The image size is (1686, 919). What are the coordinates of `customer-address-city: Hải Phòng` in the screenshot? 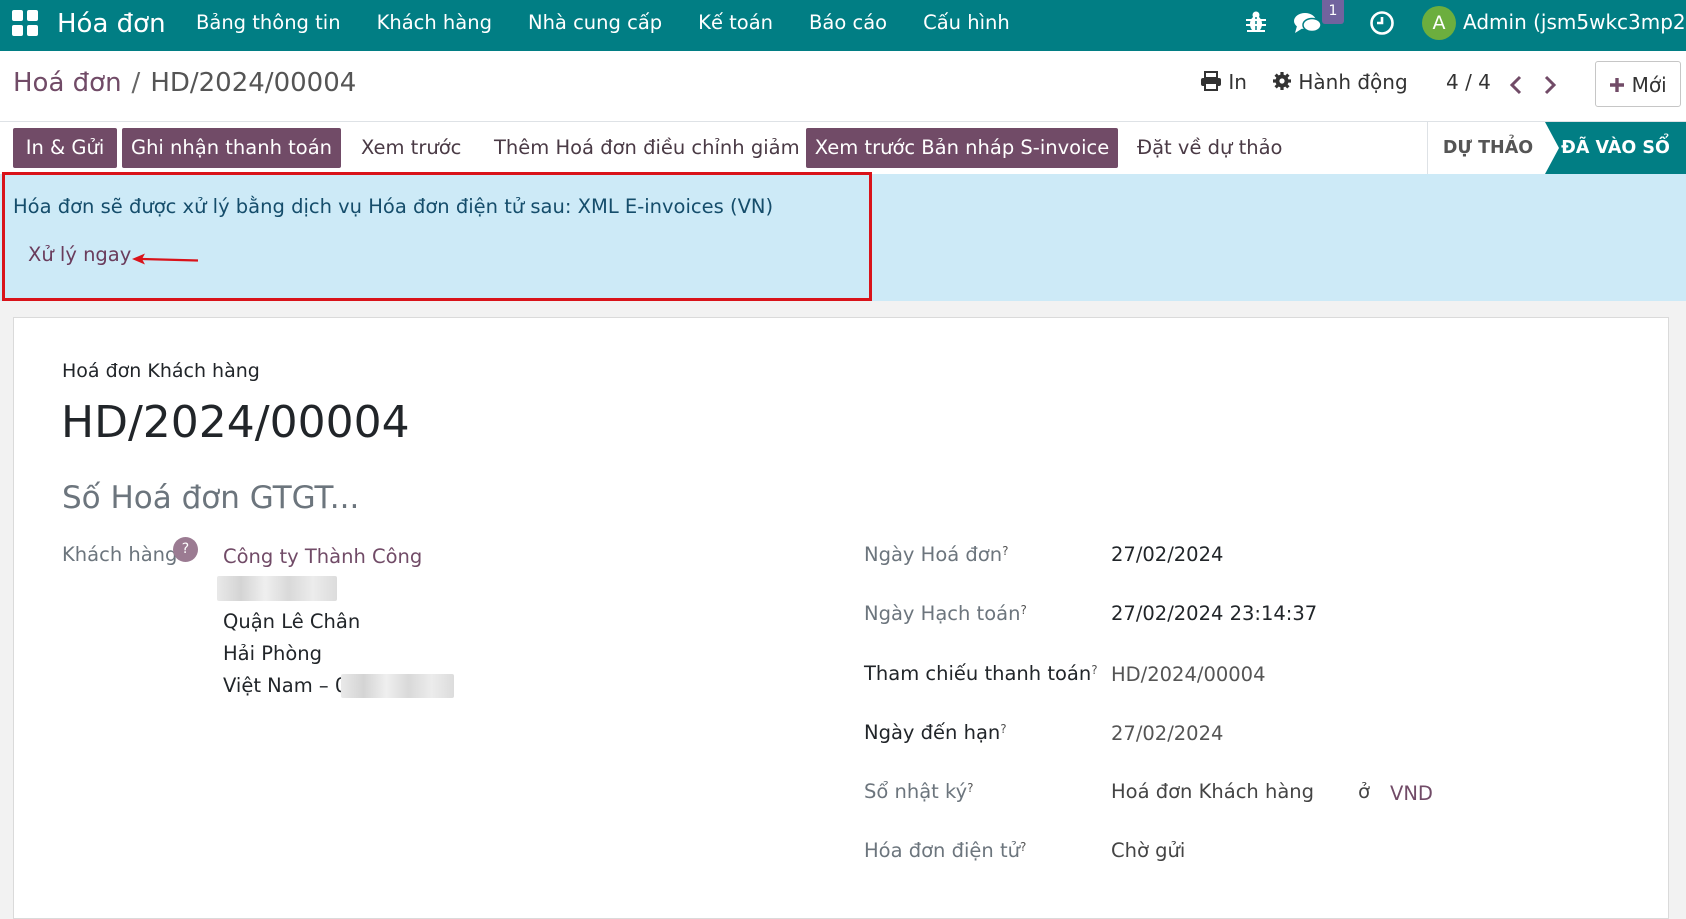 It's located at (273, 653).